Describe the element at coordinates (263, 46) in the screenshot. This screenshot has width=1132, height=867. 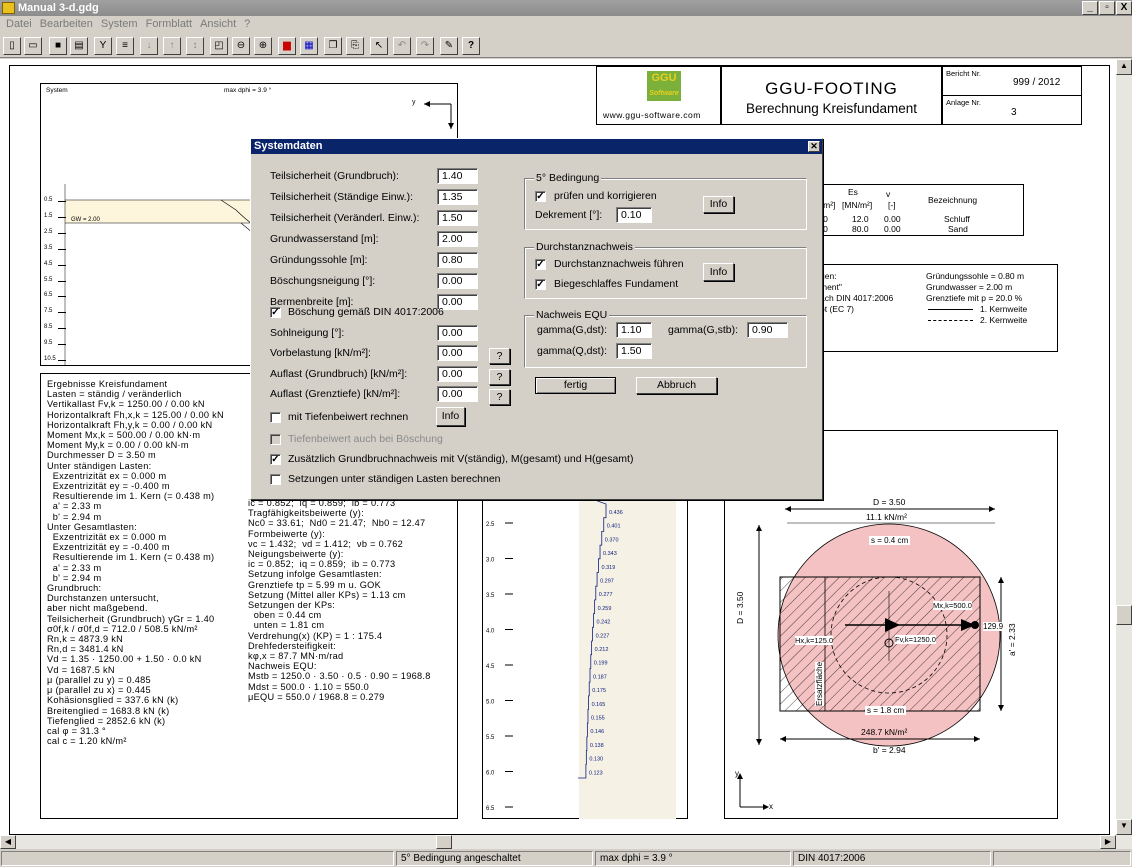
I see `zoom-in-icon: ⊕` at that location.